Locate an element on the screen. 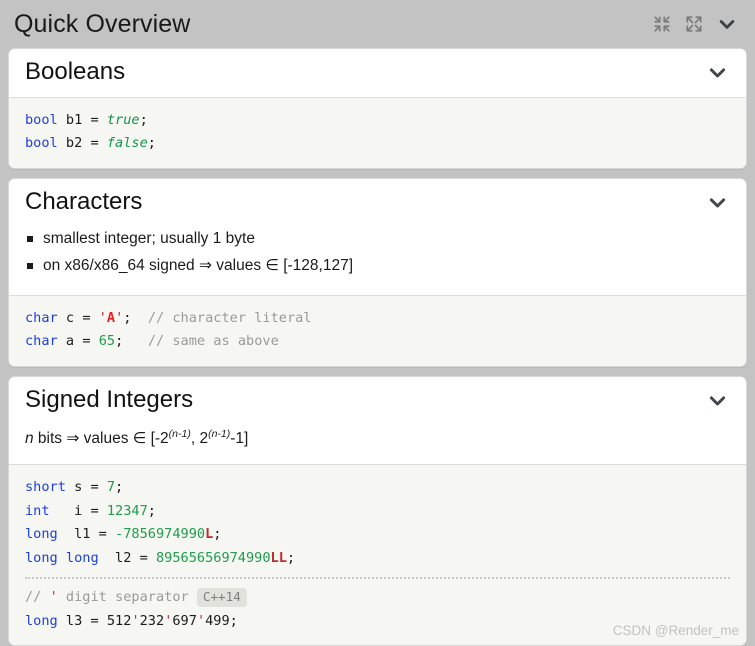 This screenshot has width=755, height=646. code-line: long l3 = 512'232'697'499; is located at coordinates (131, 620).